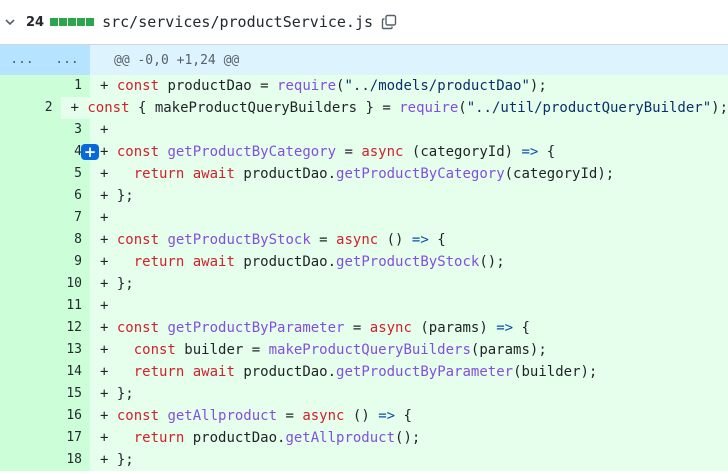 Image resolution: width=728 pixels, height=474 pixels. What do you see at coordinates (10, 22) in the screenshot?
I see `chevron-down-icon` at bounding box center [10, 22].